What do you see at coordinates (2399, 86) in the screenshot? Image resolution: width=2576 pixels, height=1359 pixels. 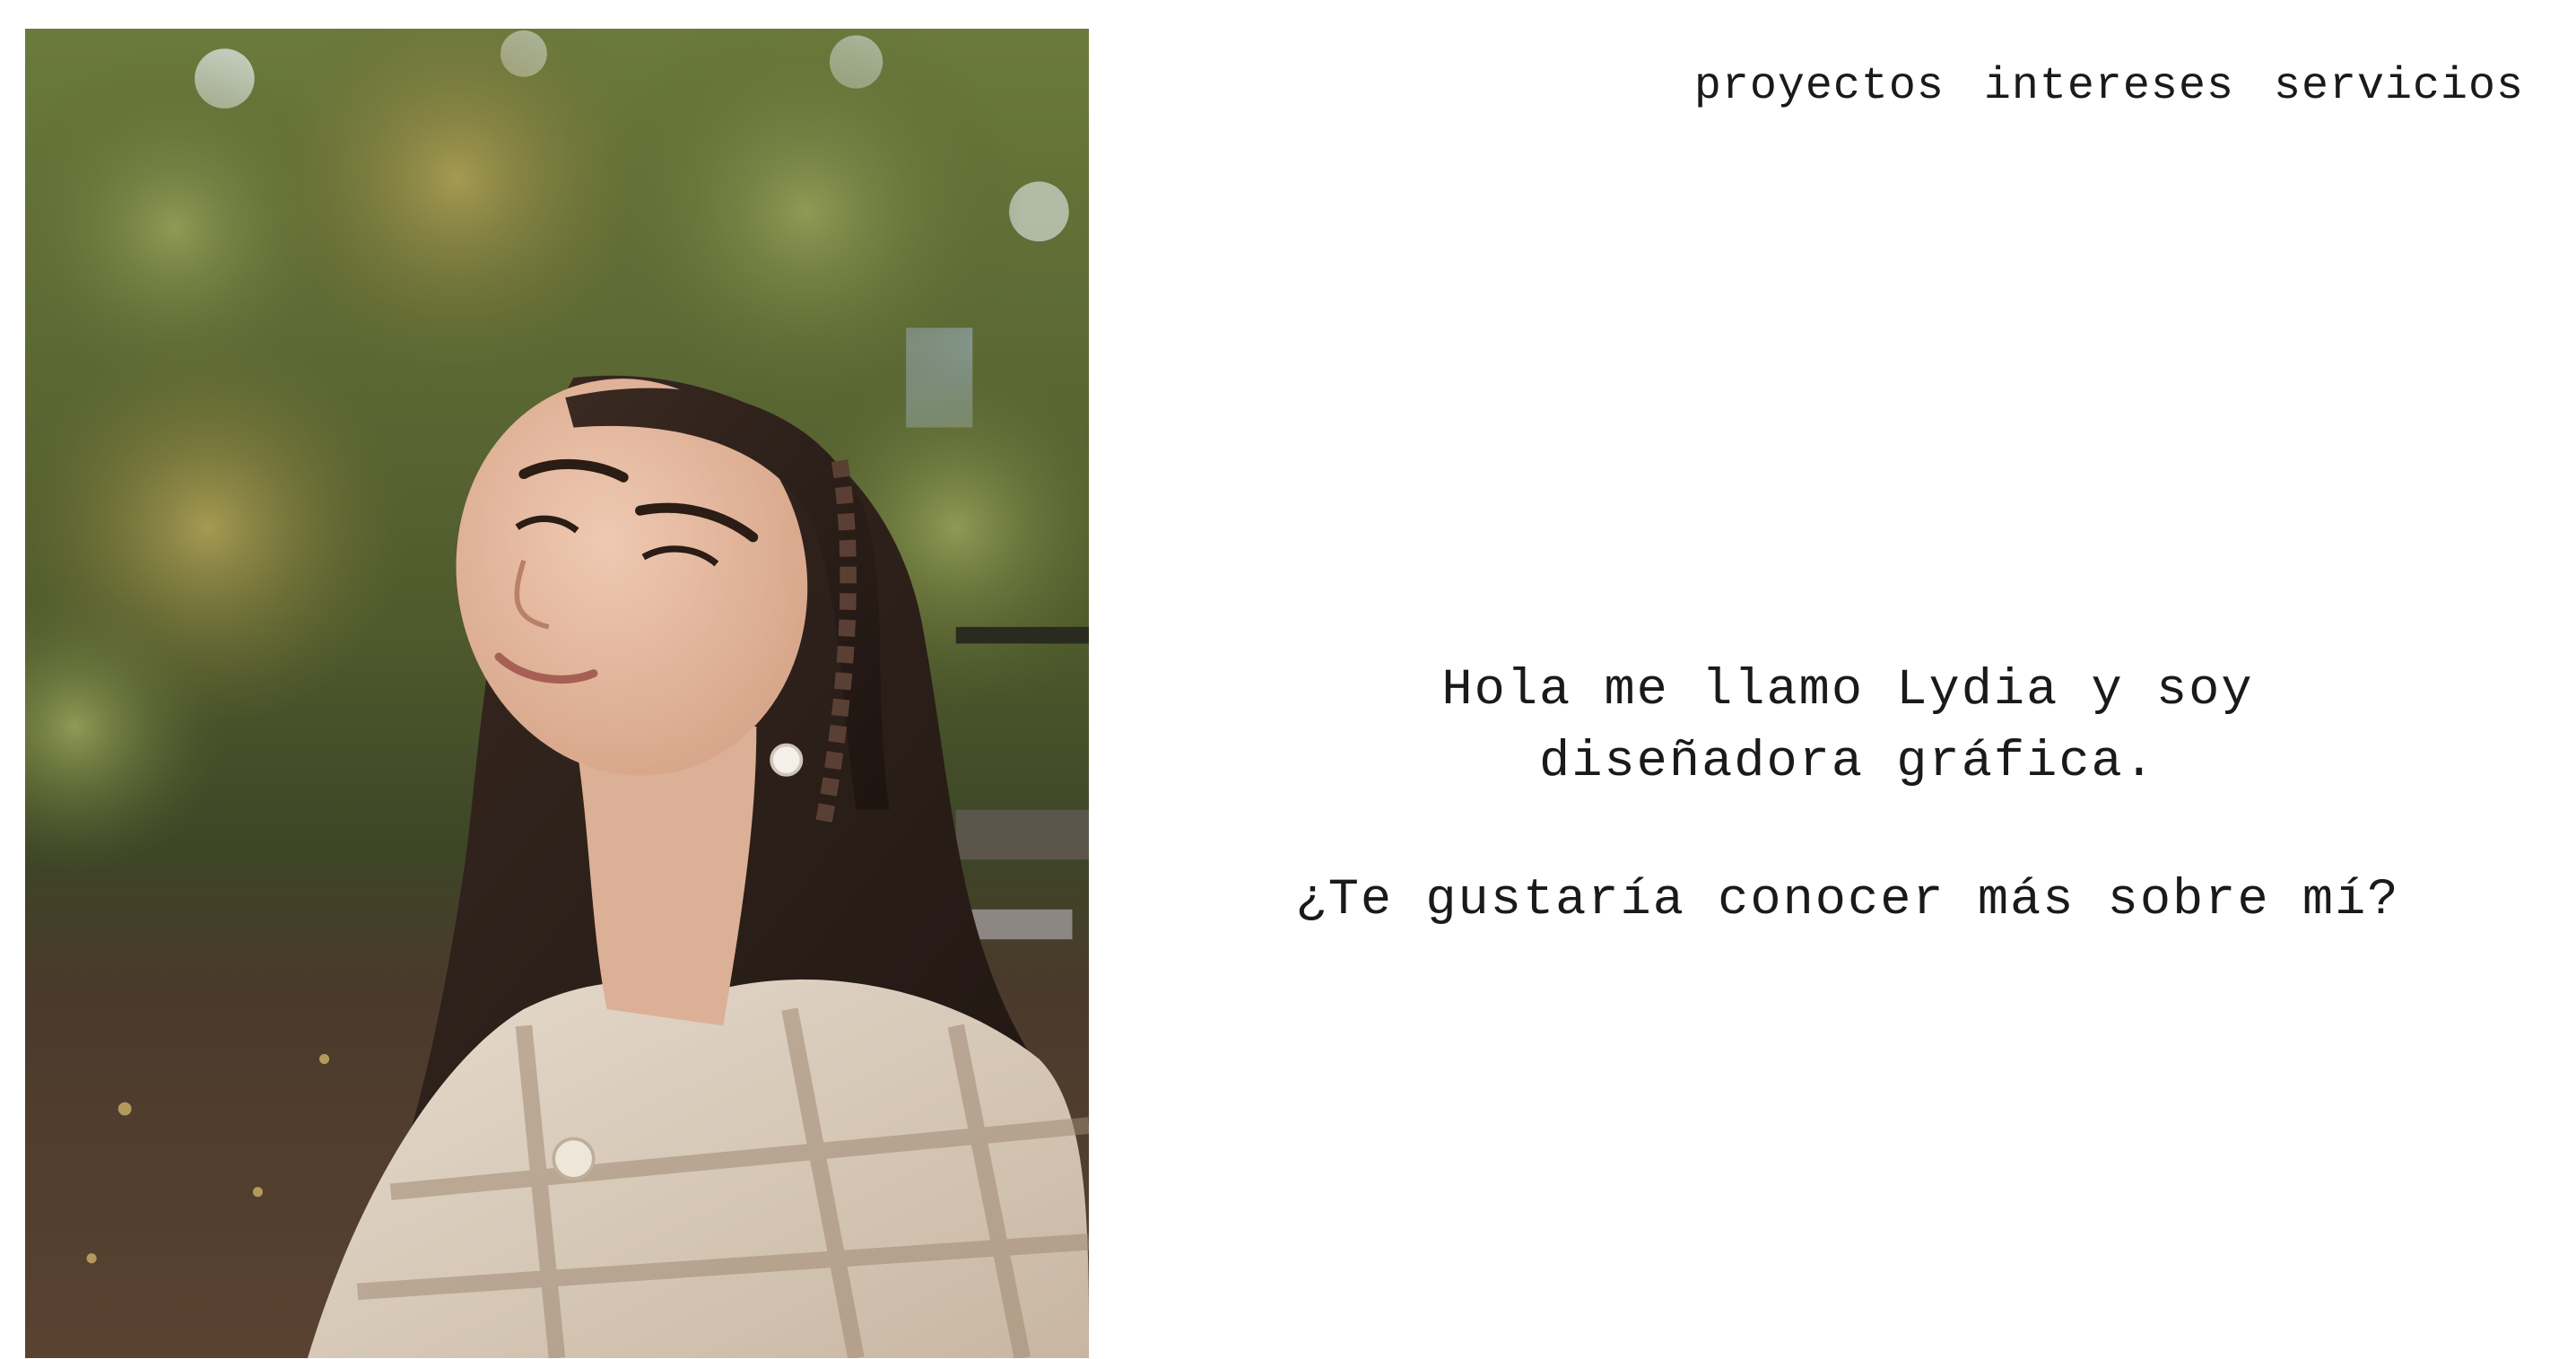 I see `nav-link-servicios: servicios` at bounding box center [2399, 86].